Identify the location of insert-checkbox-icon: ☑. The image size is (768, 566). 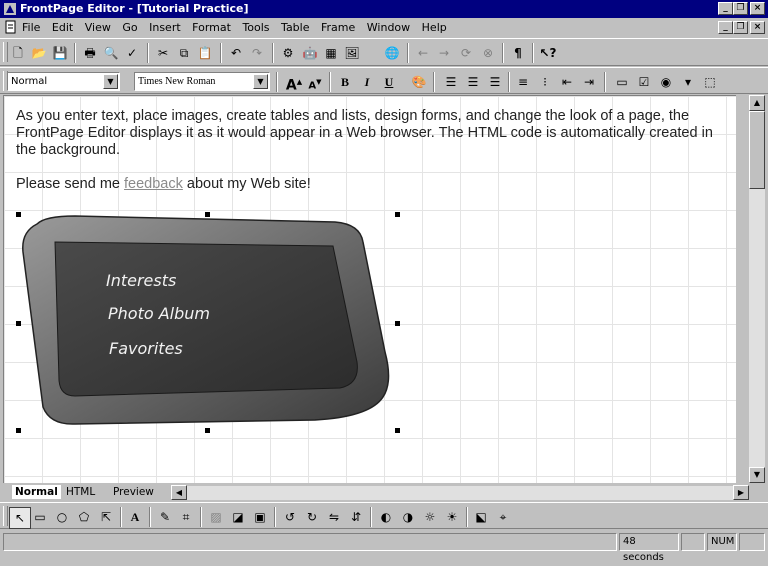
(644, 82).